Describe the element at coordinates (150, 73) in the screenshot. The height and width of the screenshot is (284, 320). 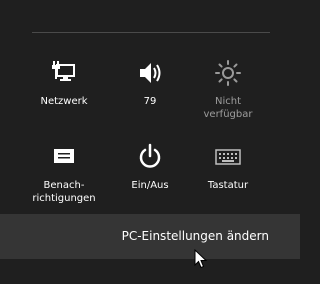
I see `volume-icon` at that location.